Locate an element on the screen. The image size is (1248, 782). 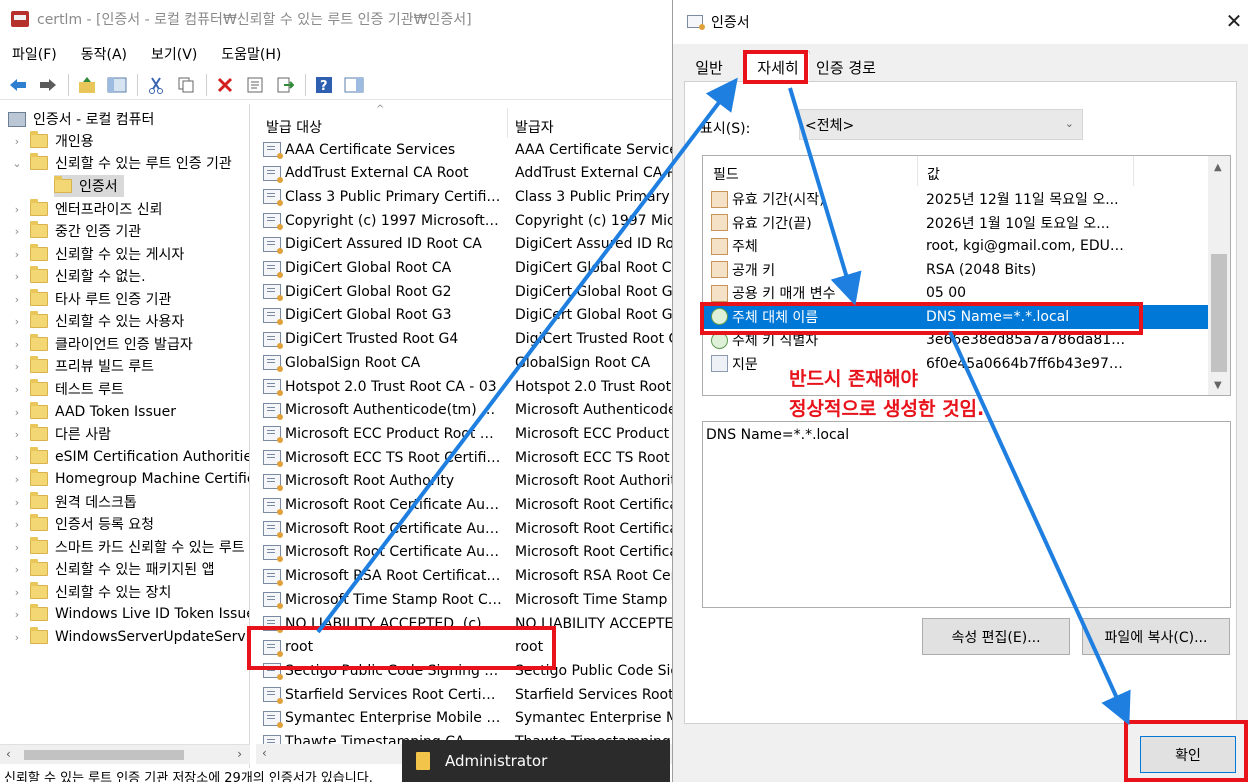
tree-item-certificates-selected: 인증서 is located at coordinates (89, 186).